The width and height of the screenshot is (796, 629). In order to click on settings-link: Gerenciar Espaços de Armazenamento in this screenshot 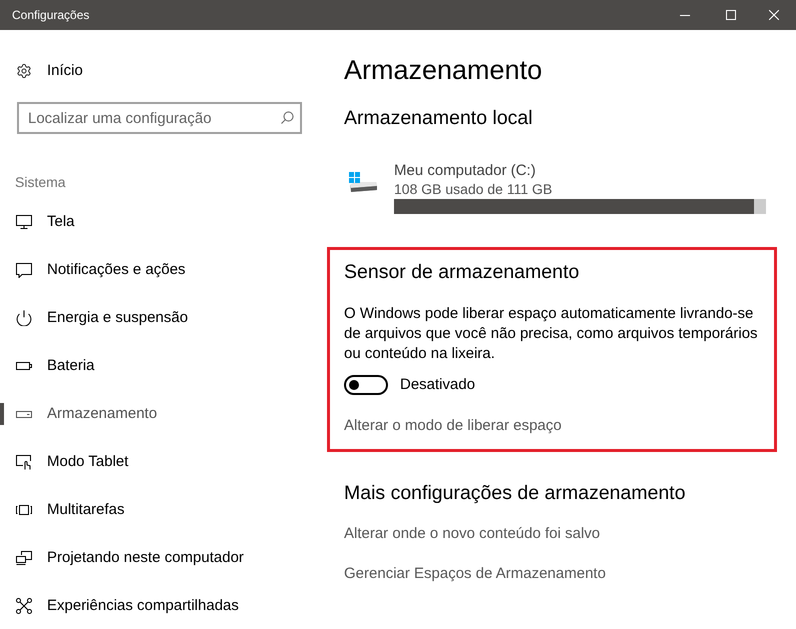, I will do `click(475, 574)`.